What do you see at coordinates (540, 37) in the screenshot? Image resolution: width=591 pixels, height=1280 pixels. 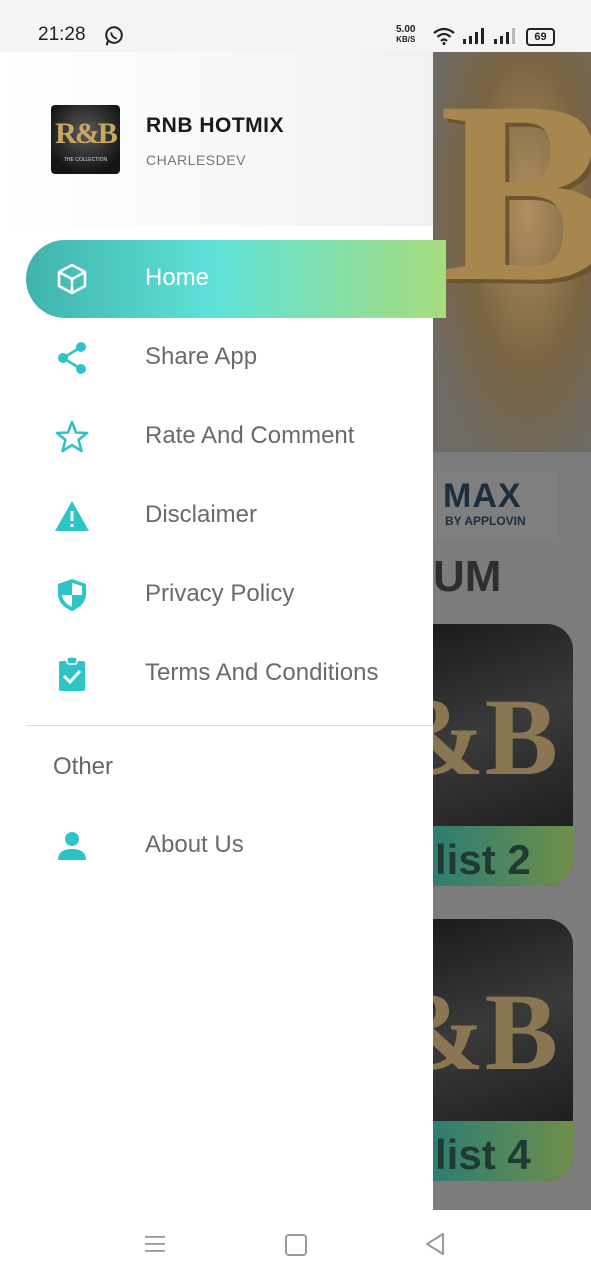 I see `battery-indicator: 69` at bounding box center [540, 37].